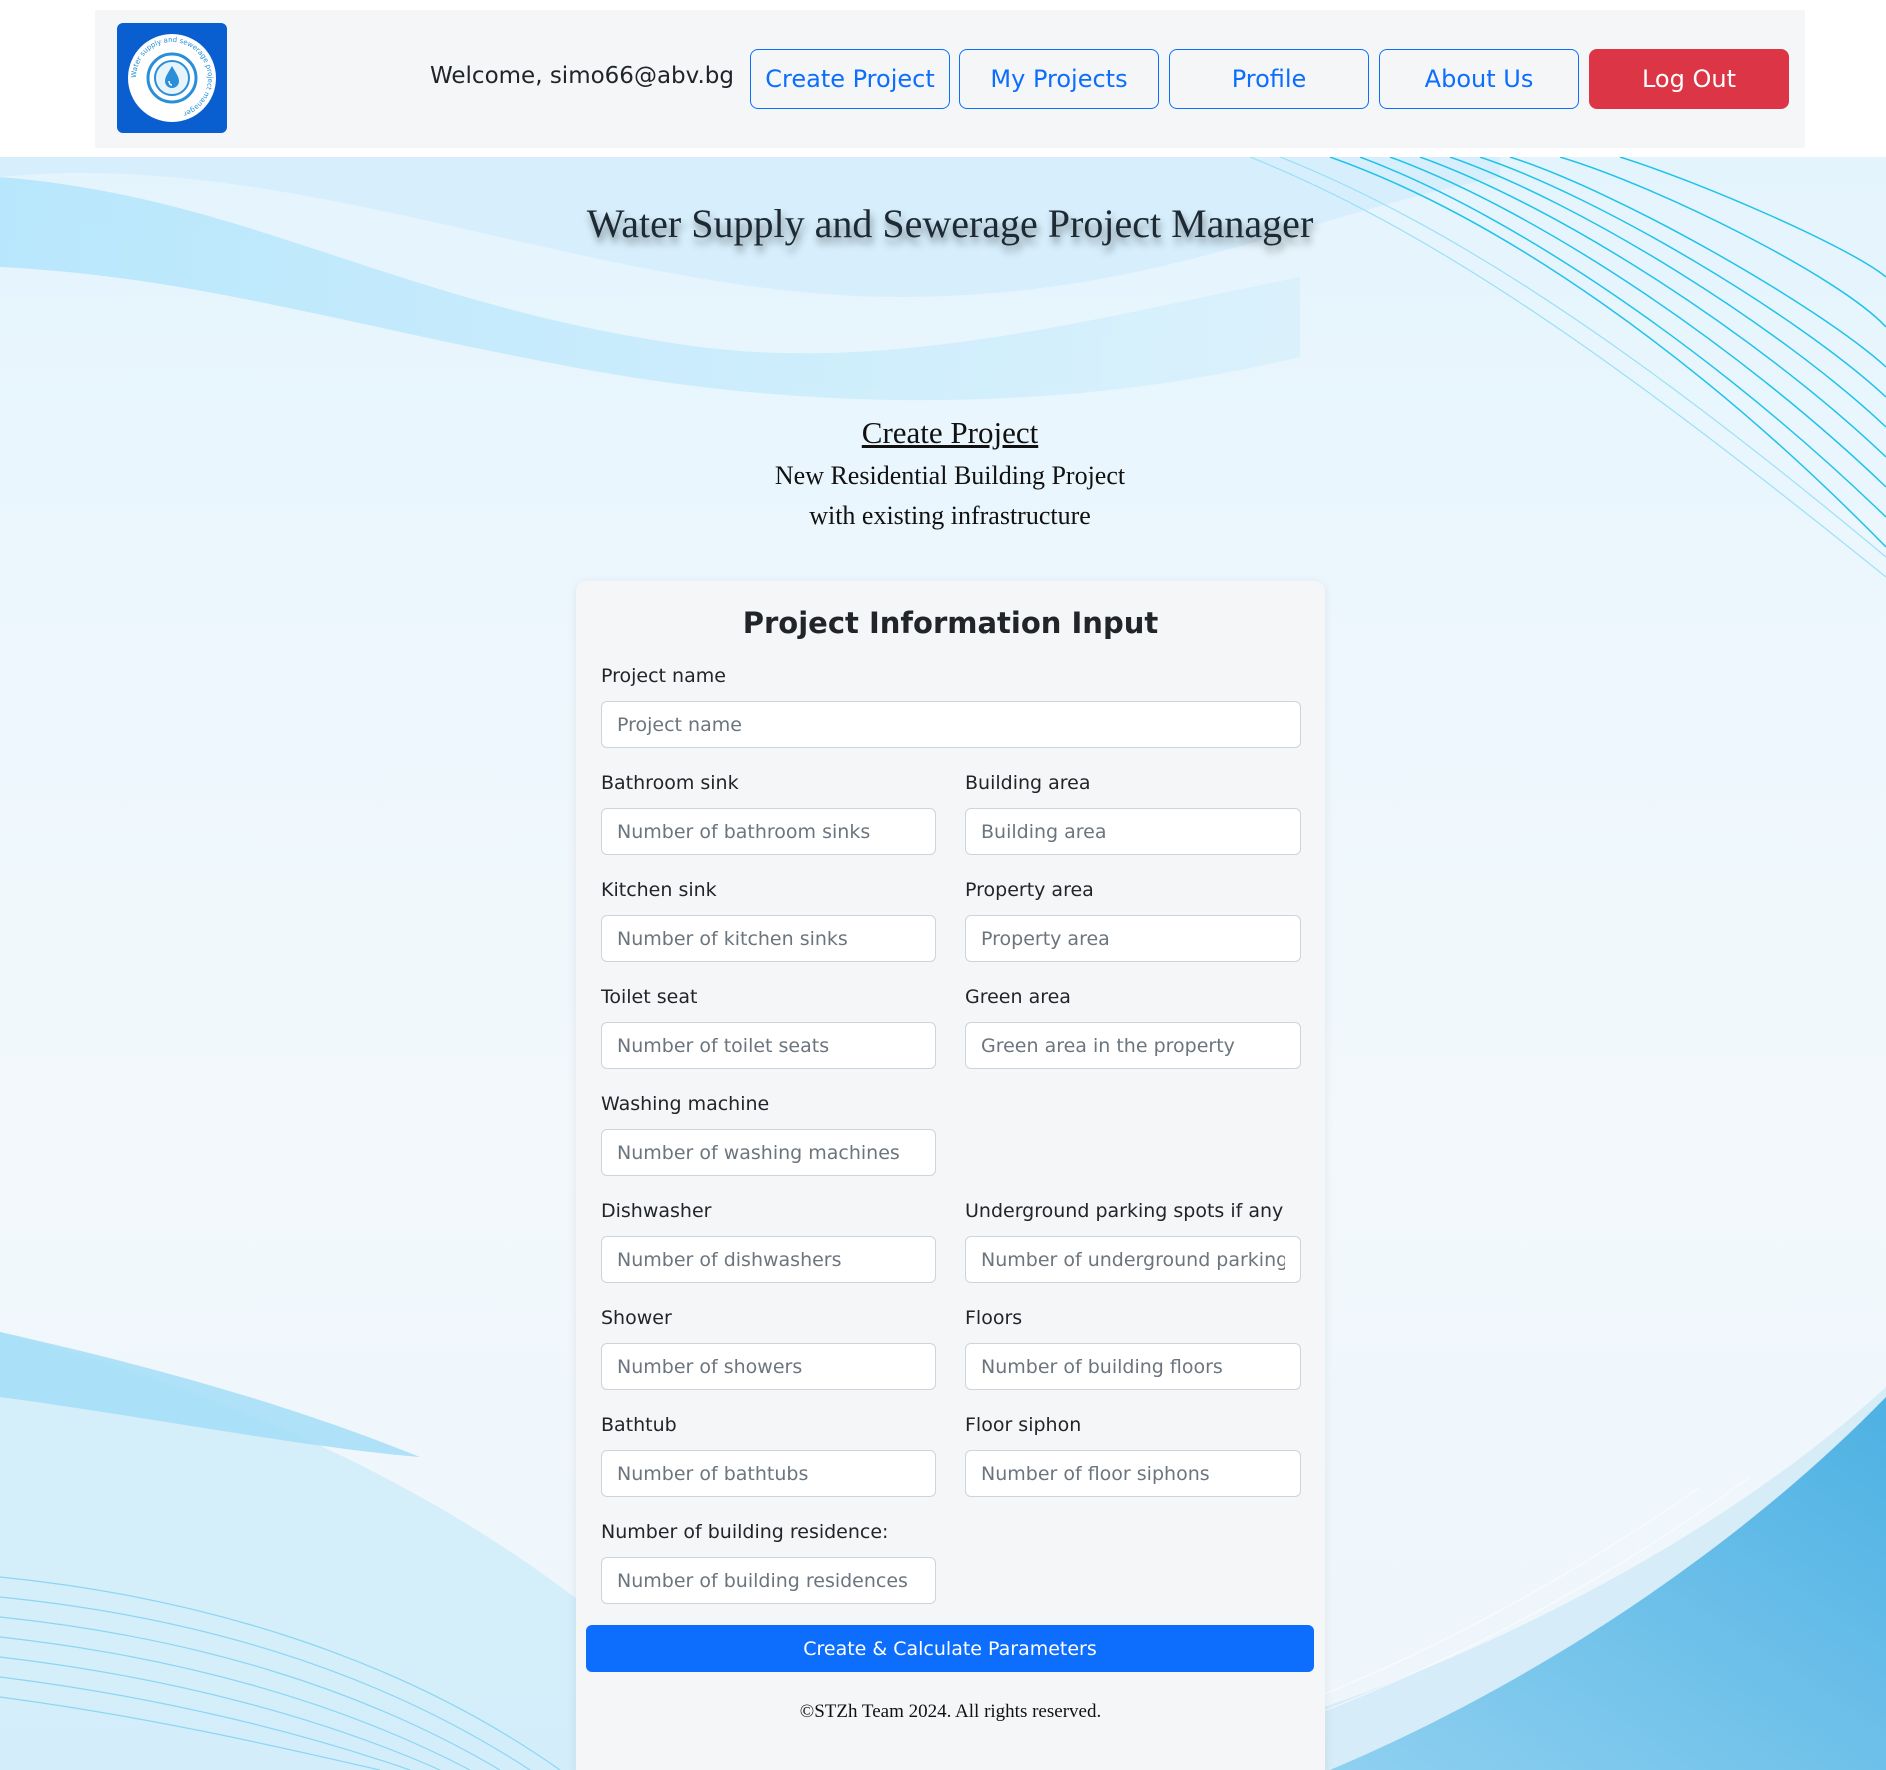  I want to click on building-area-input, so click(1133, 831).